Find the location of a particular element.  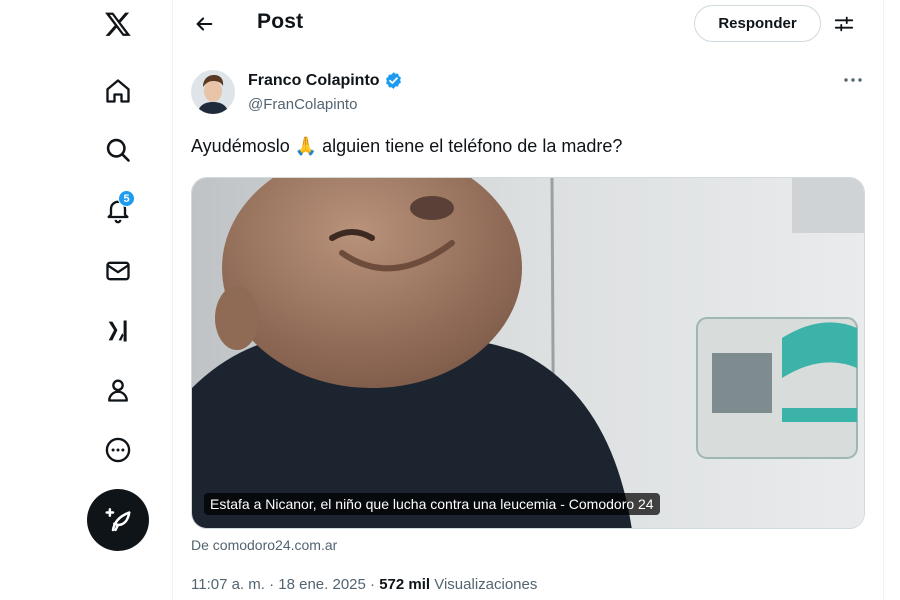

reply-button: Responder is located at coordinates (757, 23).